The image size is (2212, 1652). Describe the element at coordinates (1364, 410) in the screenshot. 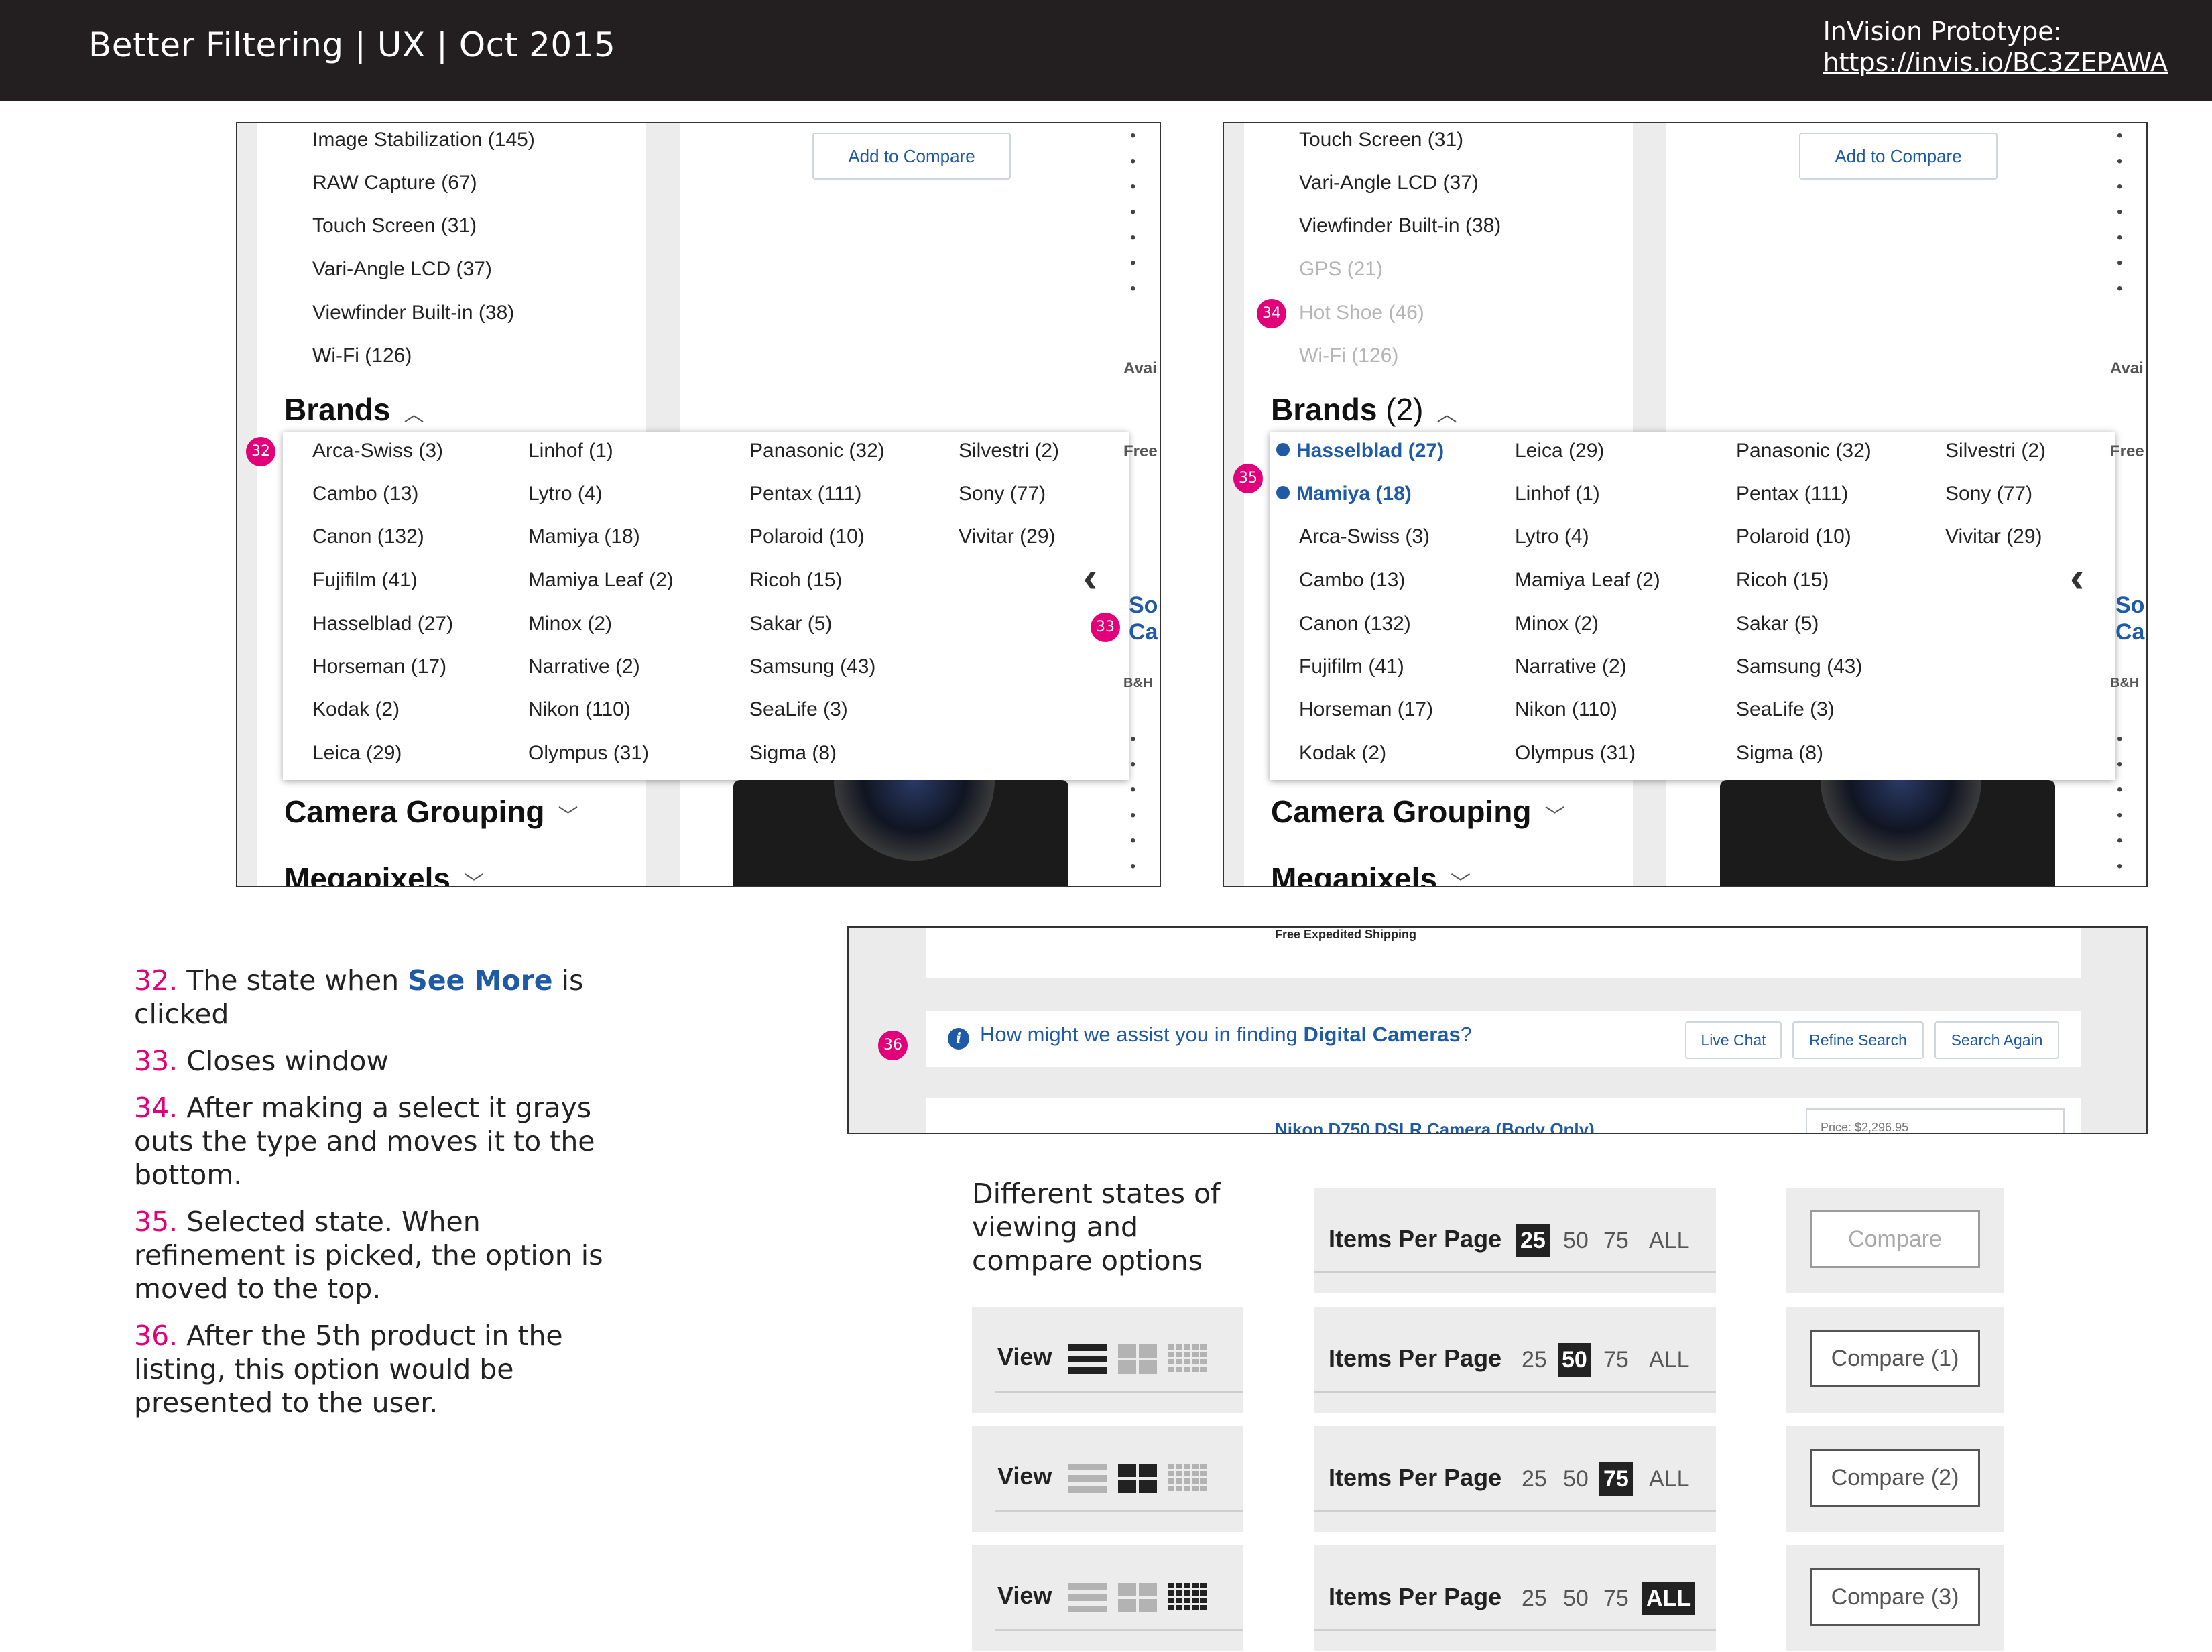

I see `brands-heading: Brands (2) ︿` at that location.